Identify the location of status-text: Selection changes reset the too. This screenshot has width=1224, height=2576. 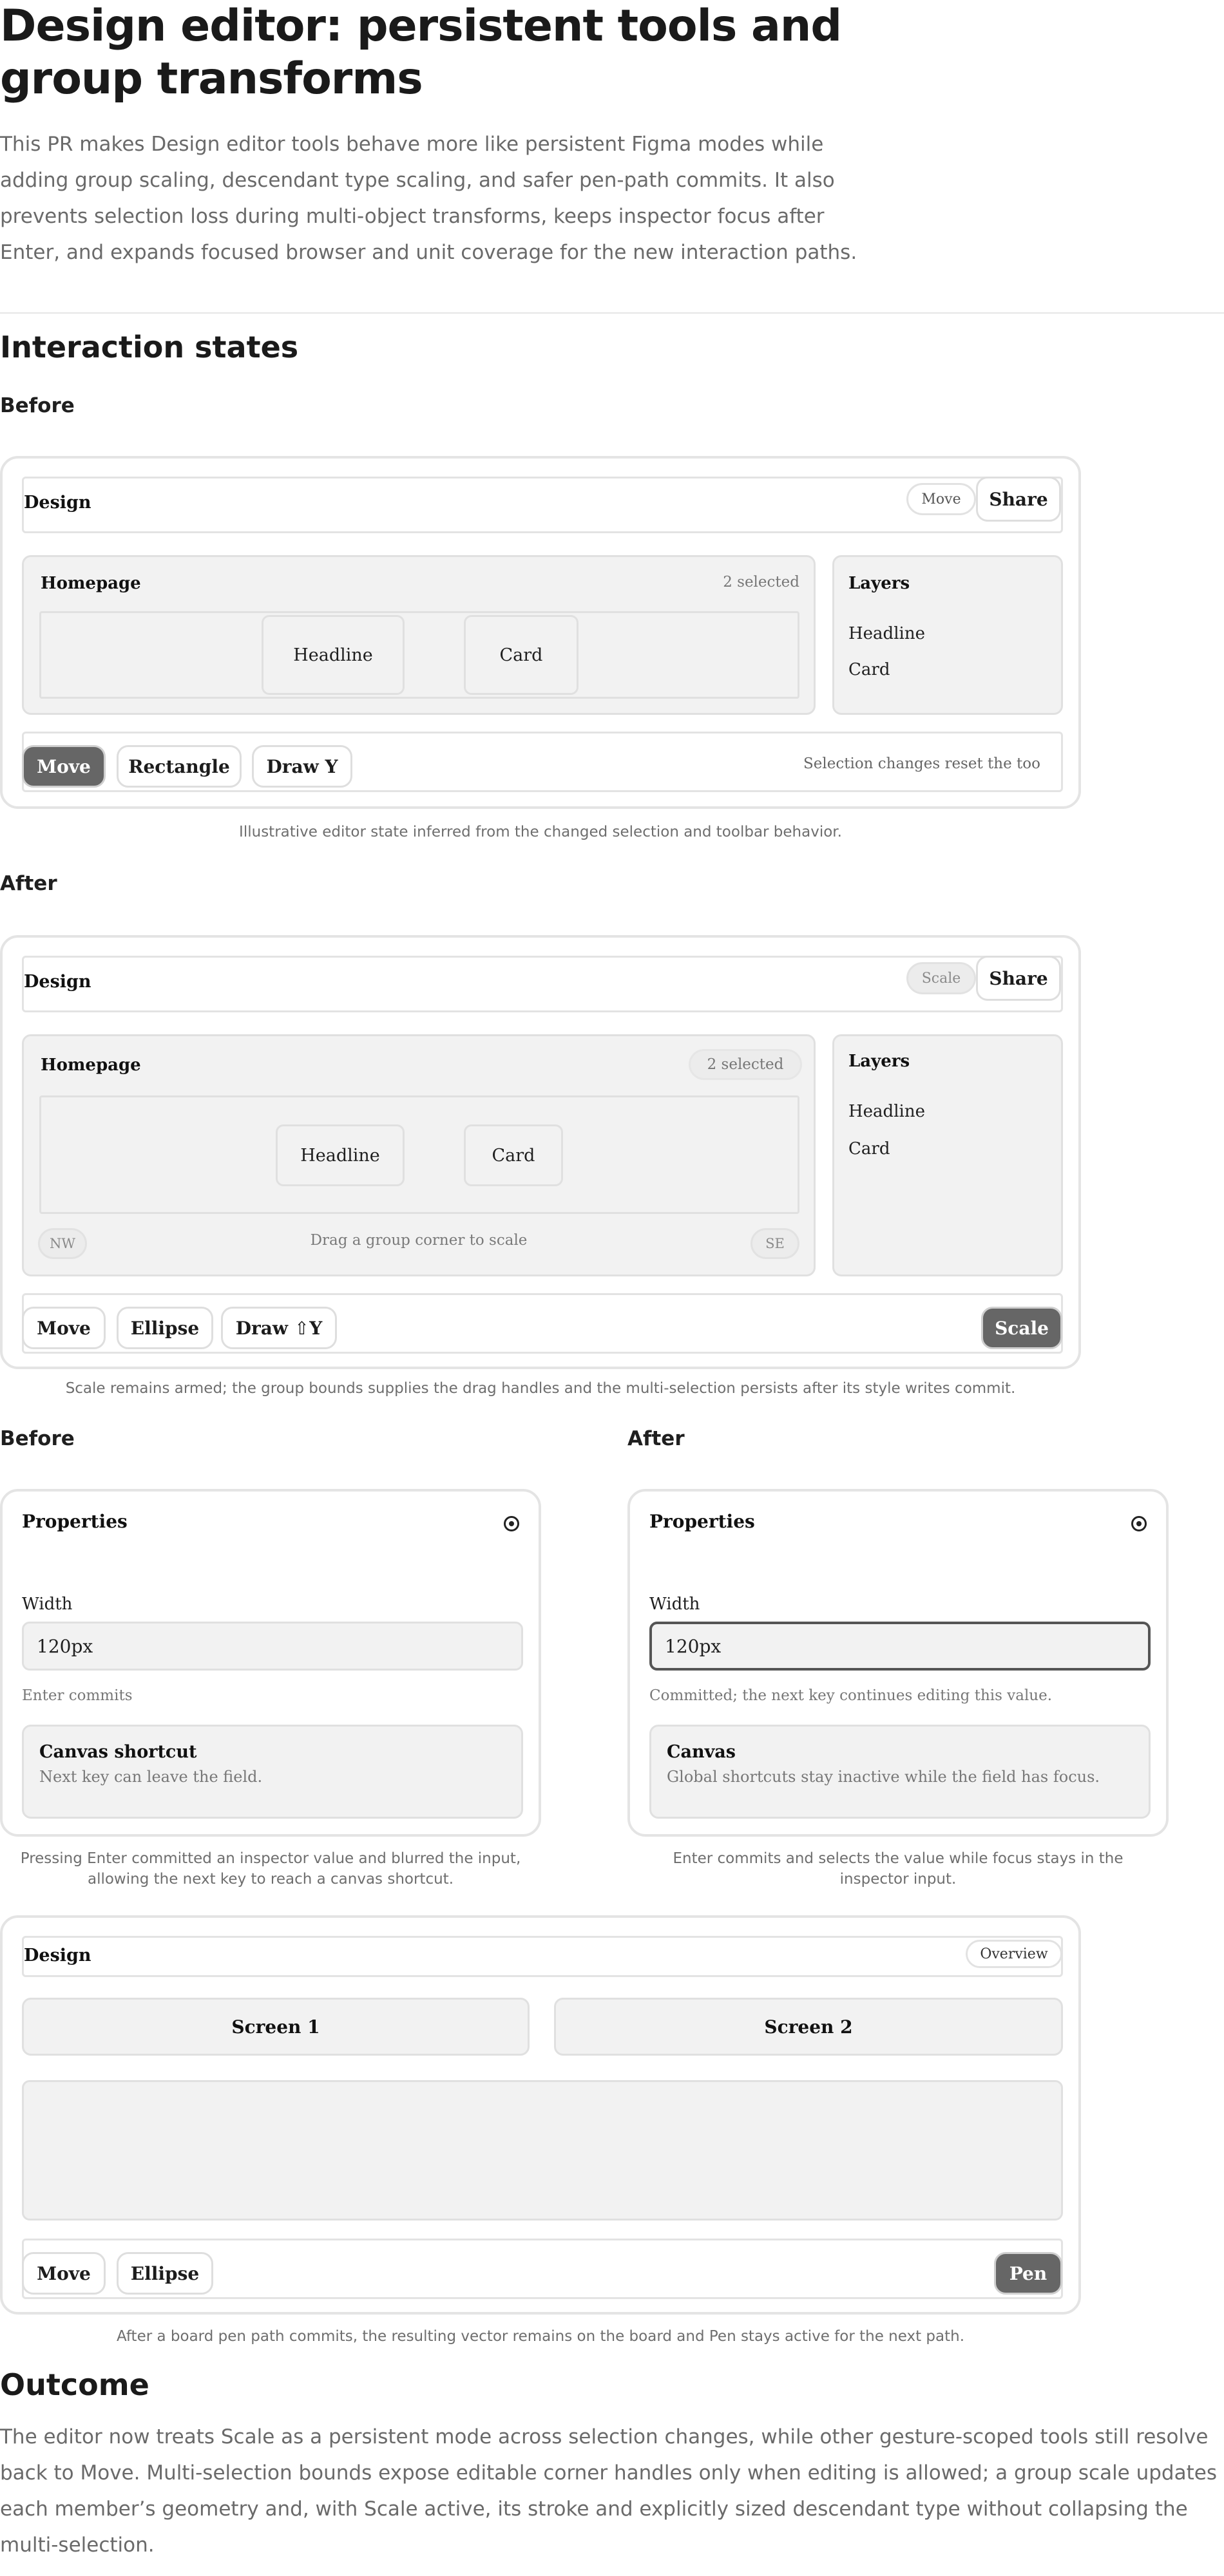
(921, 763).